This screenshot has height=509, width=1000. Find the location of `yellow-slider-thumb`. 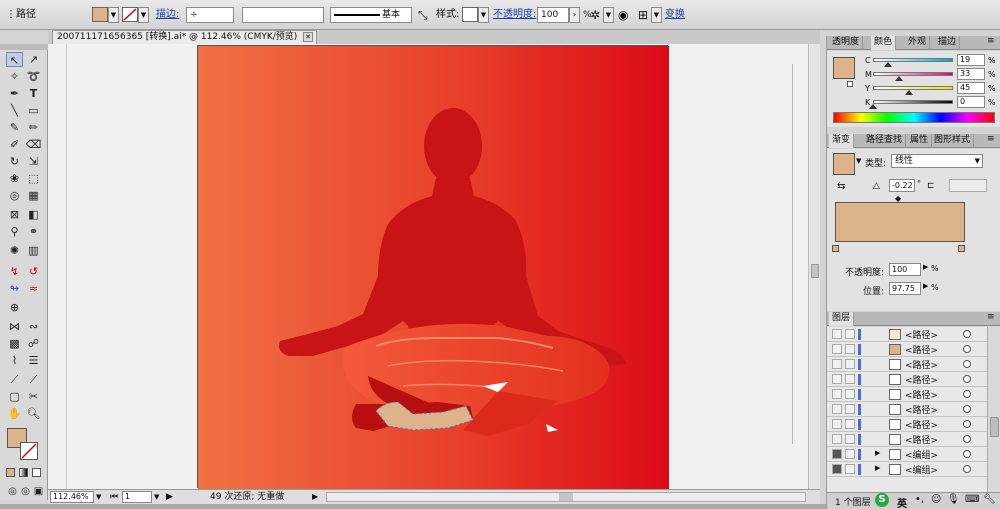

yellow-slider-thumb is located at coordinates (909, 92).